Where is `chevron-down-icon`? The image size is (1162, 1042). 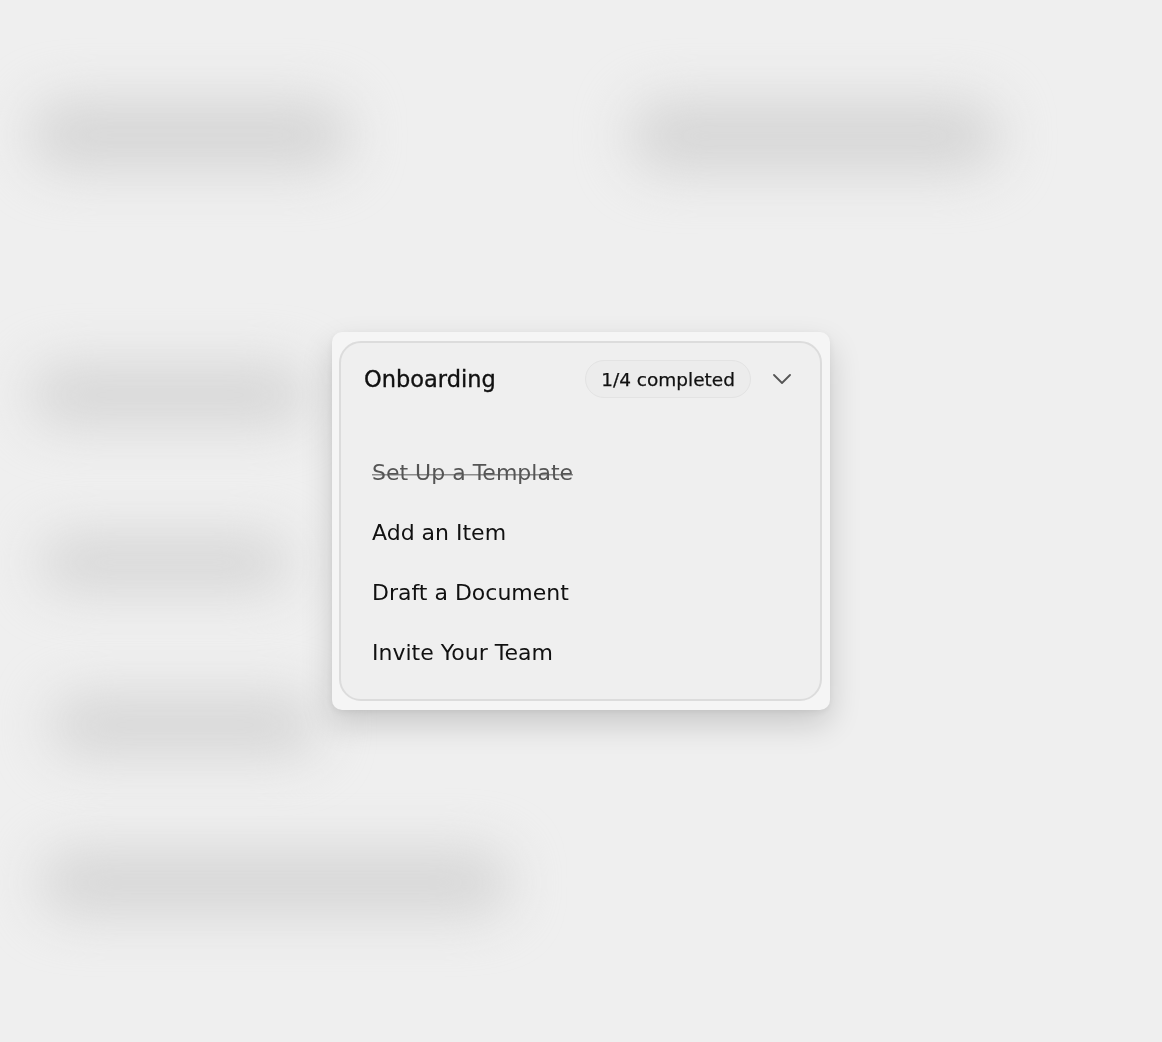 chevron-down-icon is located at coordinates (782, 379).